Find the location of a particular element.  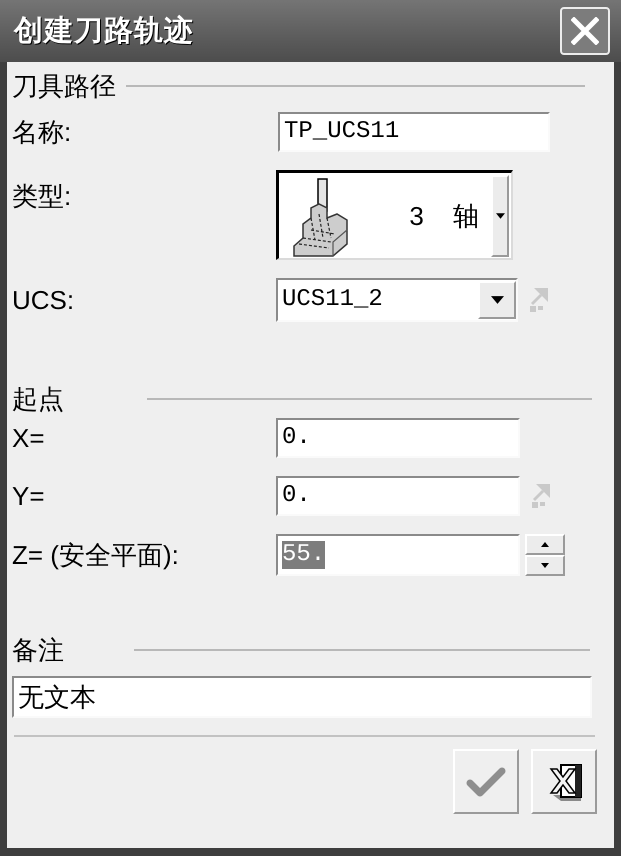

field-label: Y= is located at coordinates (29, 496).